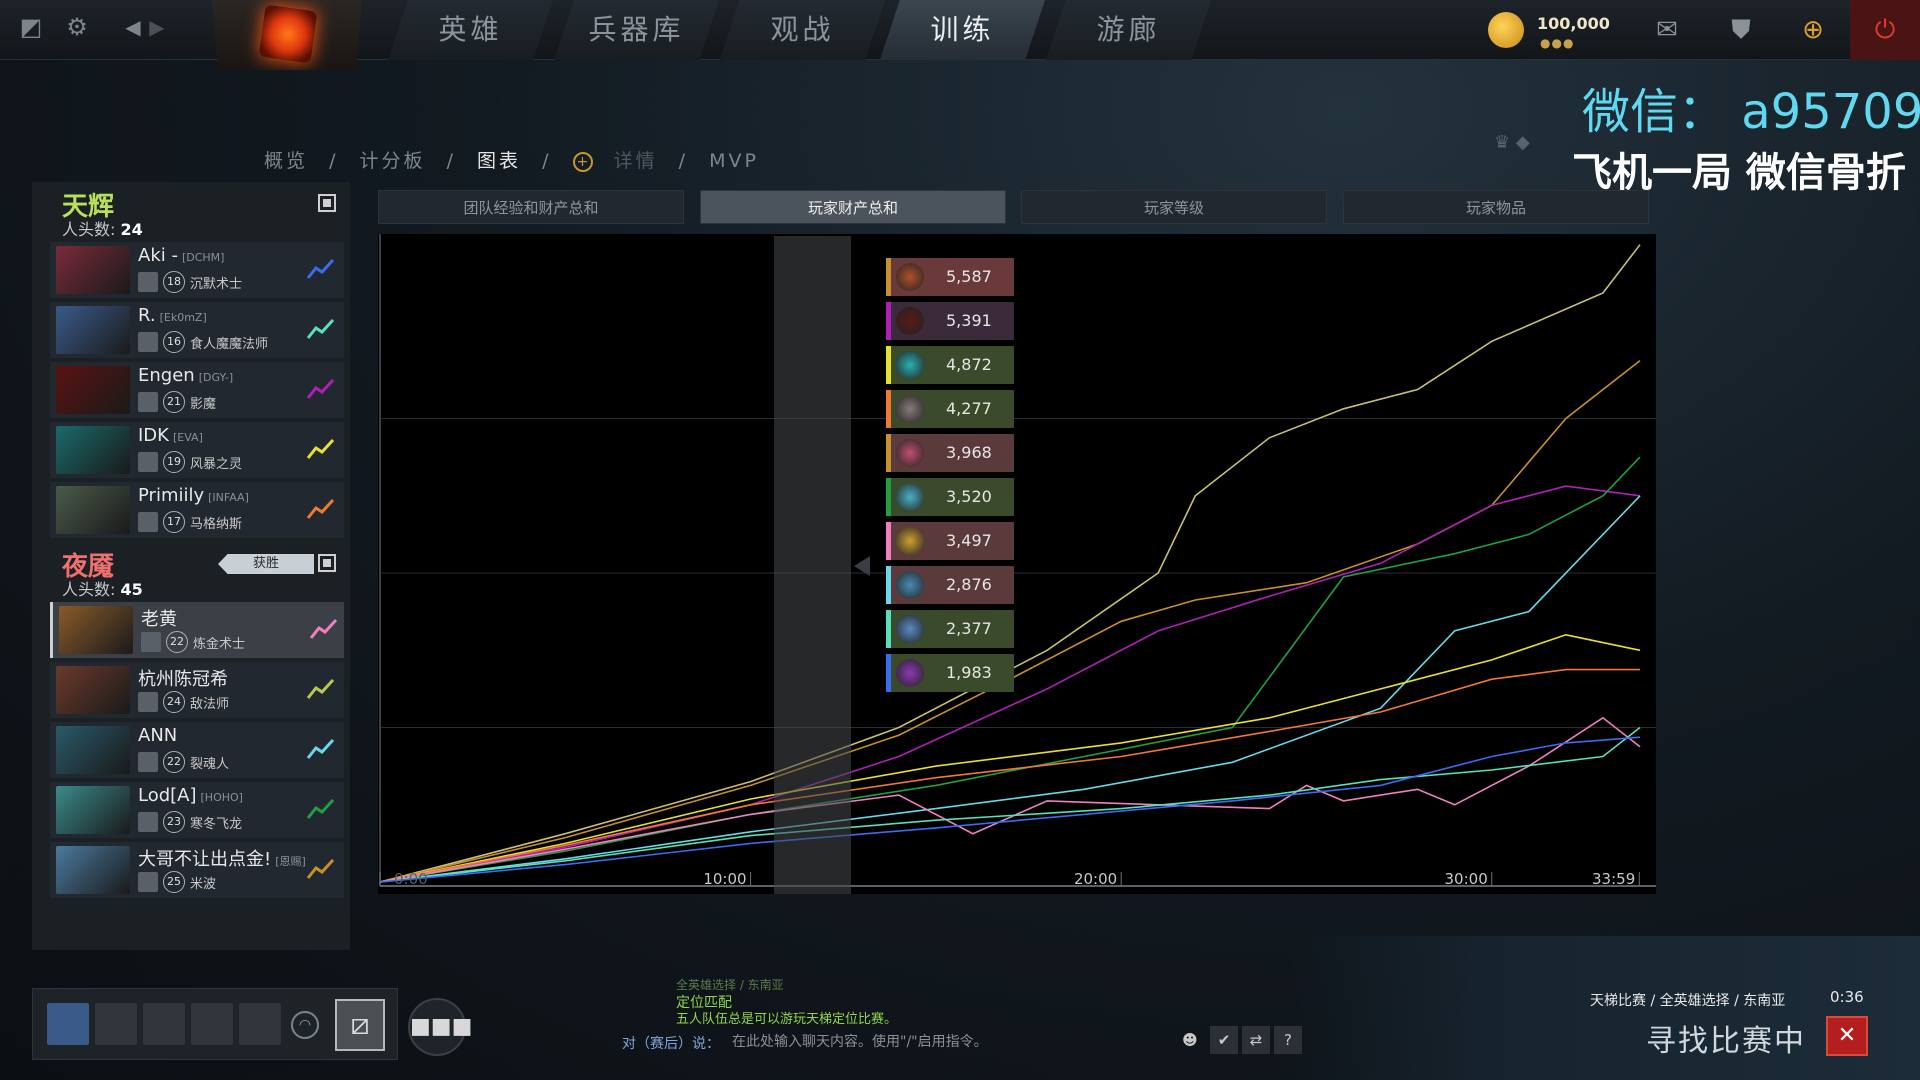 The image size is (1920, 1080). I want to click on player-name-text: Aki -, so click(158, 255).